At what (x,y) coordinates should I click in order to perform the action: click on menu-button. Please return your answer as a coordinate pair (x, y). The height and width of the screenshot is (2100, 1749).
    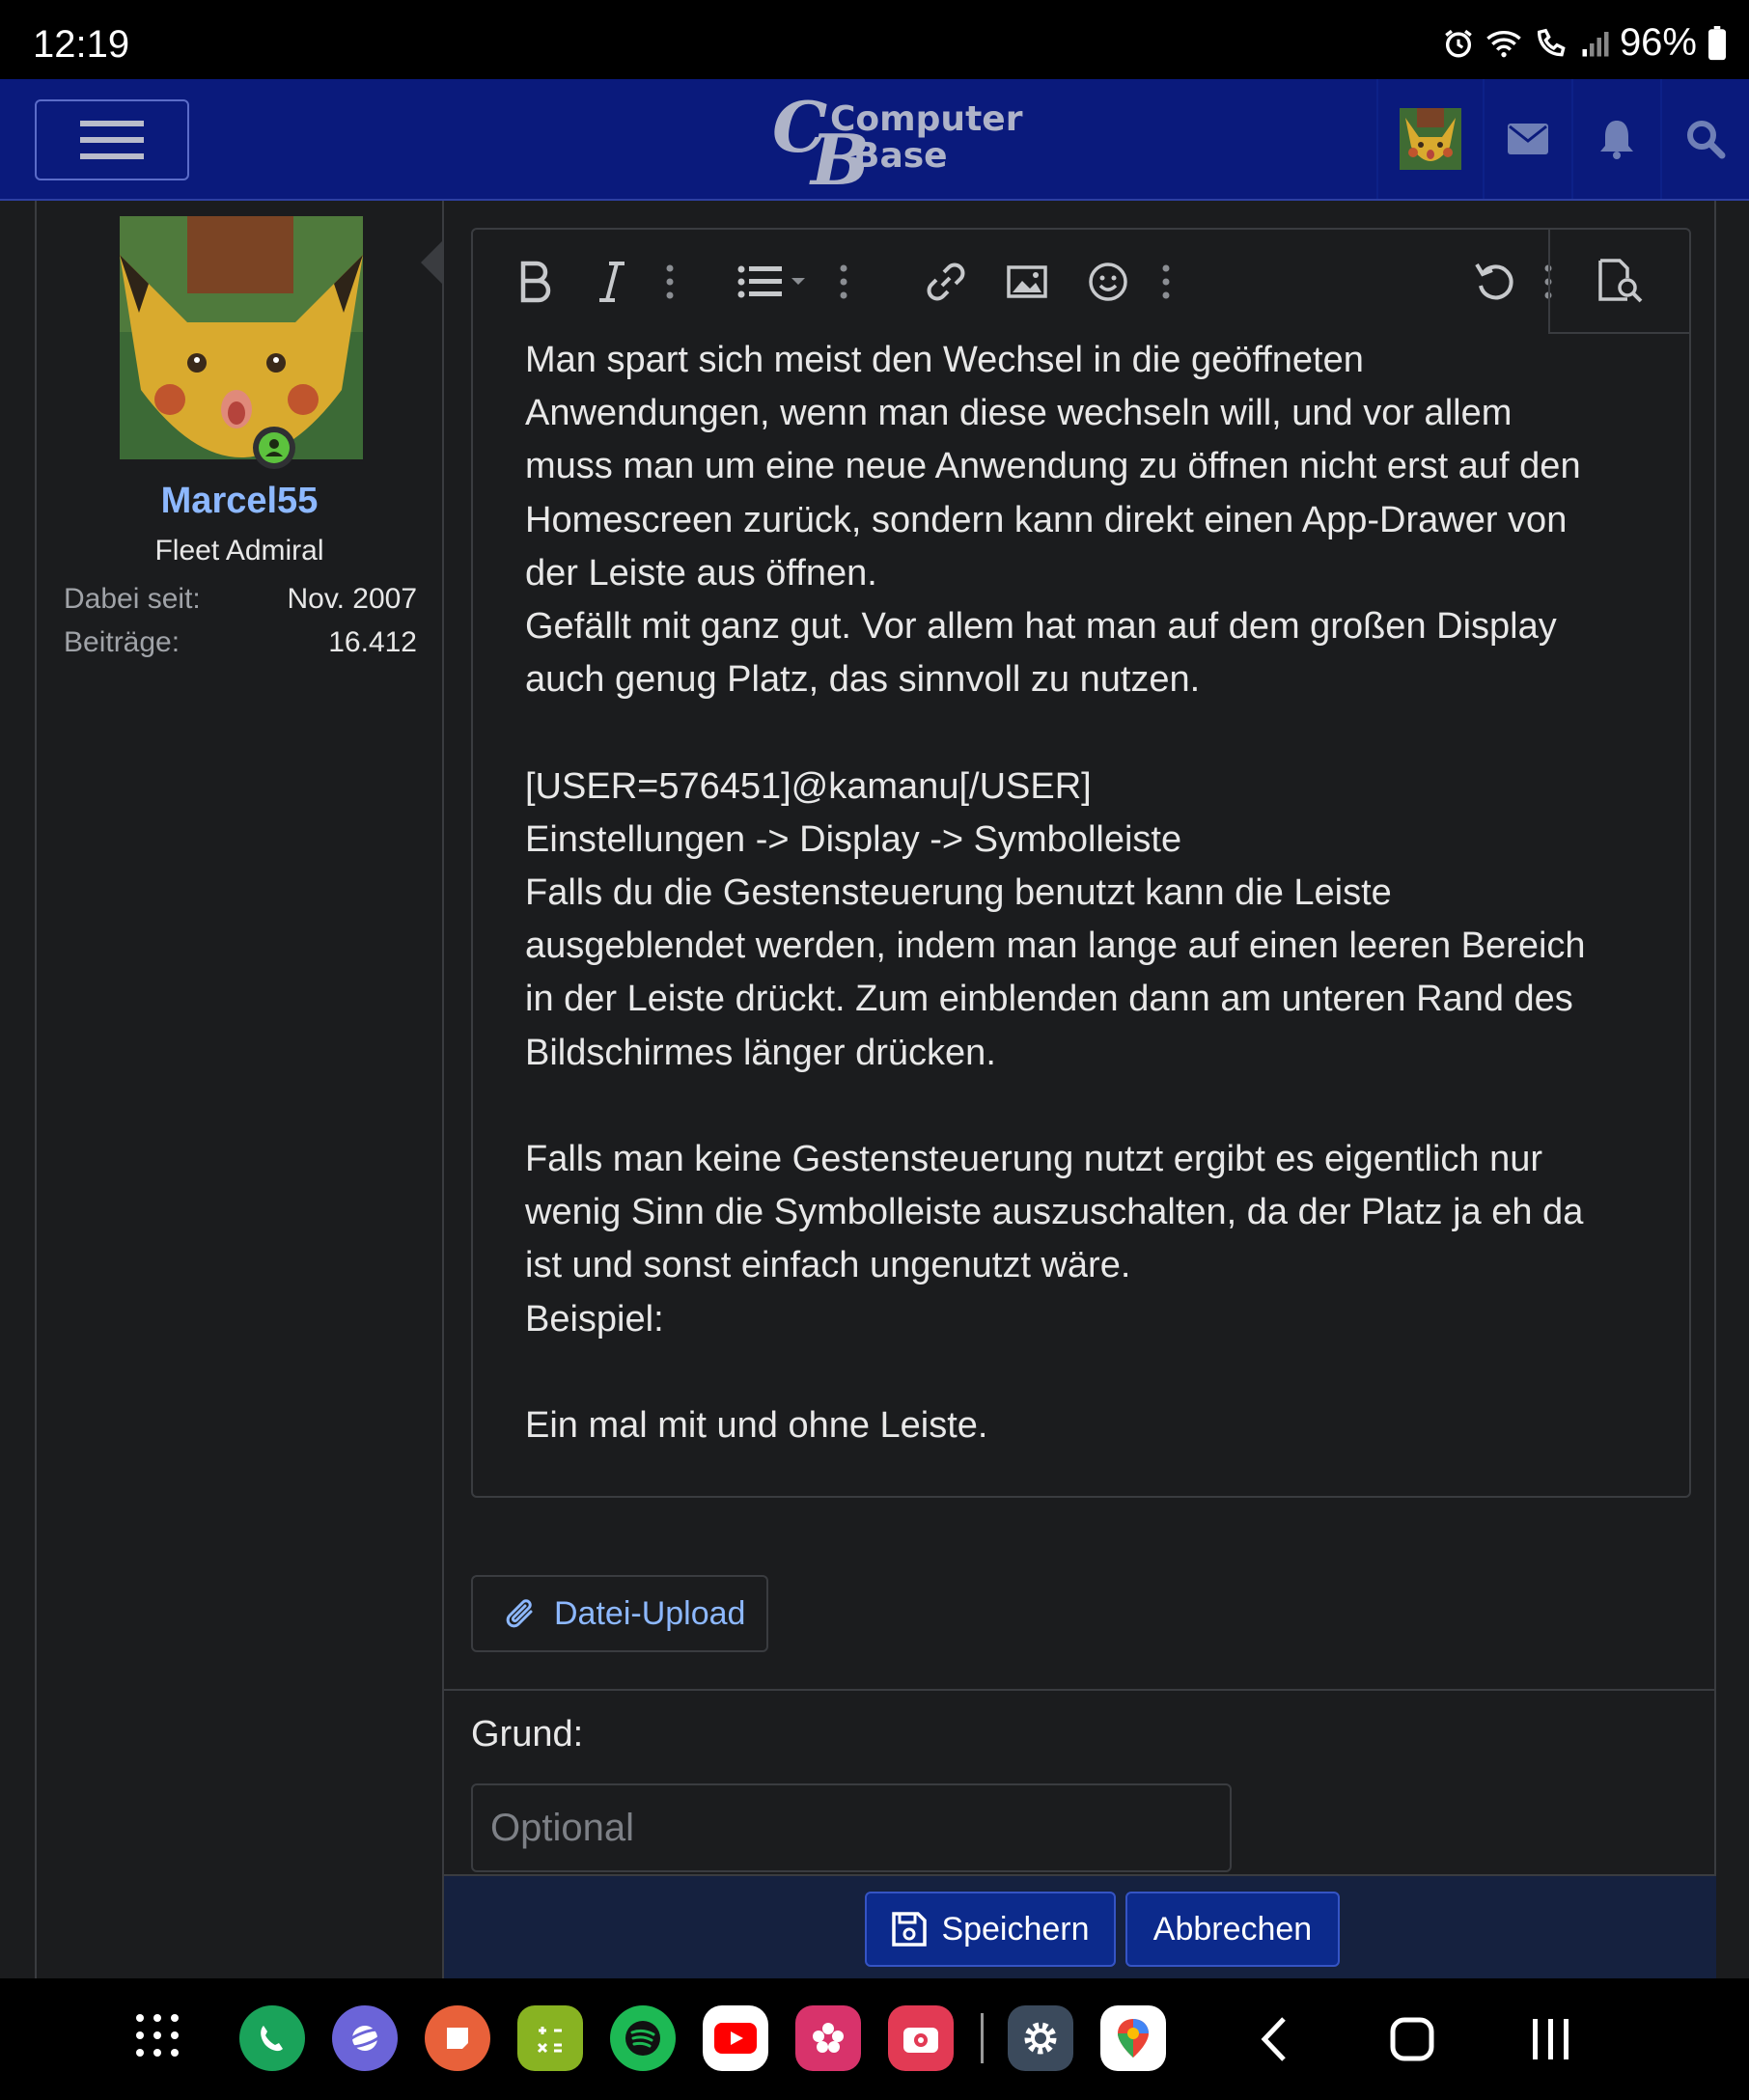
    Looking at the image, I should click on (112, 139).